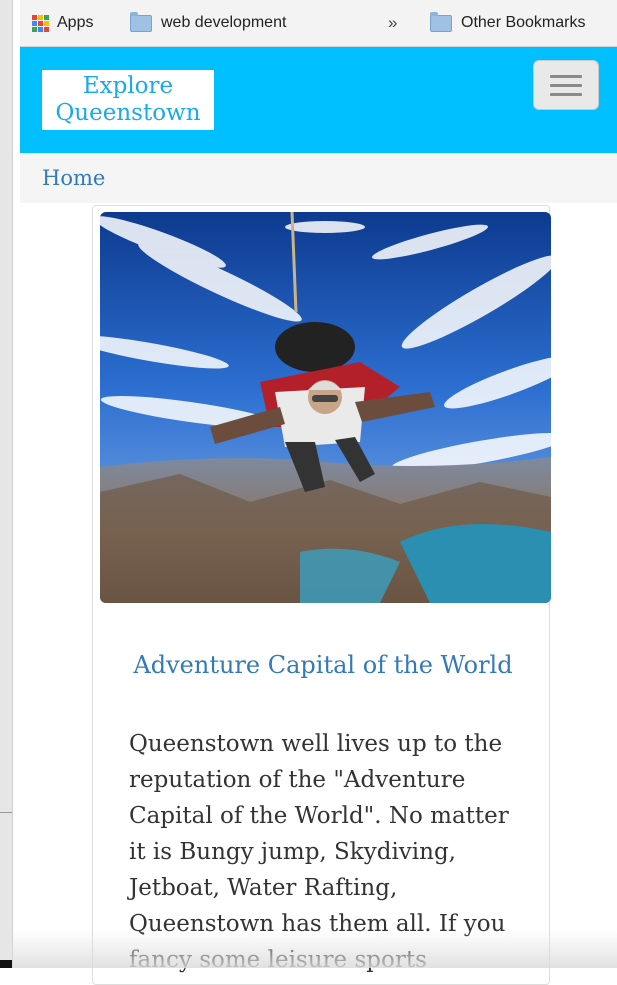  Describe the element at coordinates (523, 22) in the screenshot. I see `bookmark-other-bookmarks-label: Other Bookmarks` at that location.